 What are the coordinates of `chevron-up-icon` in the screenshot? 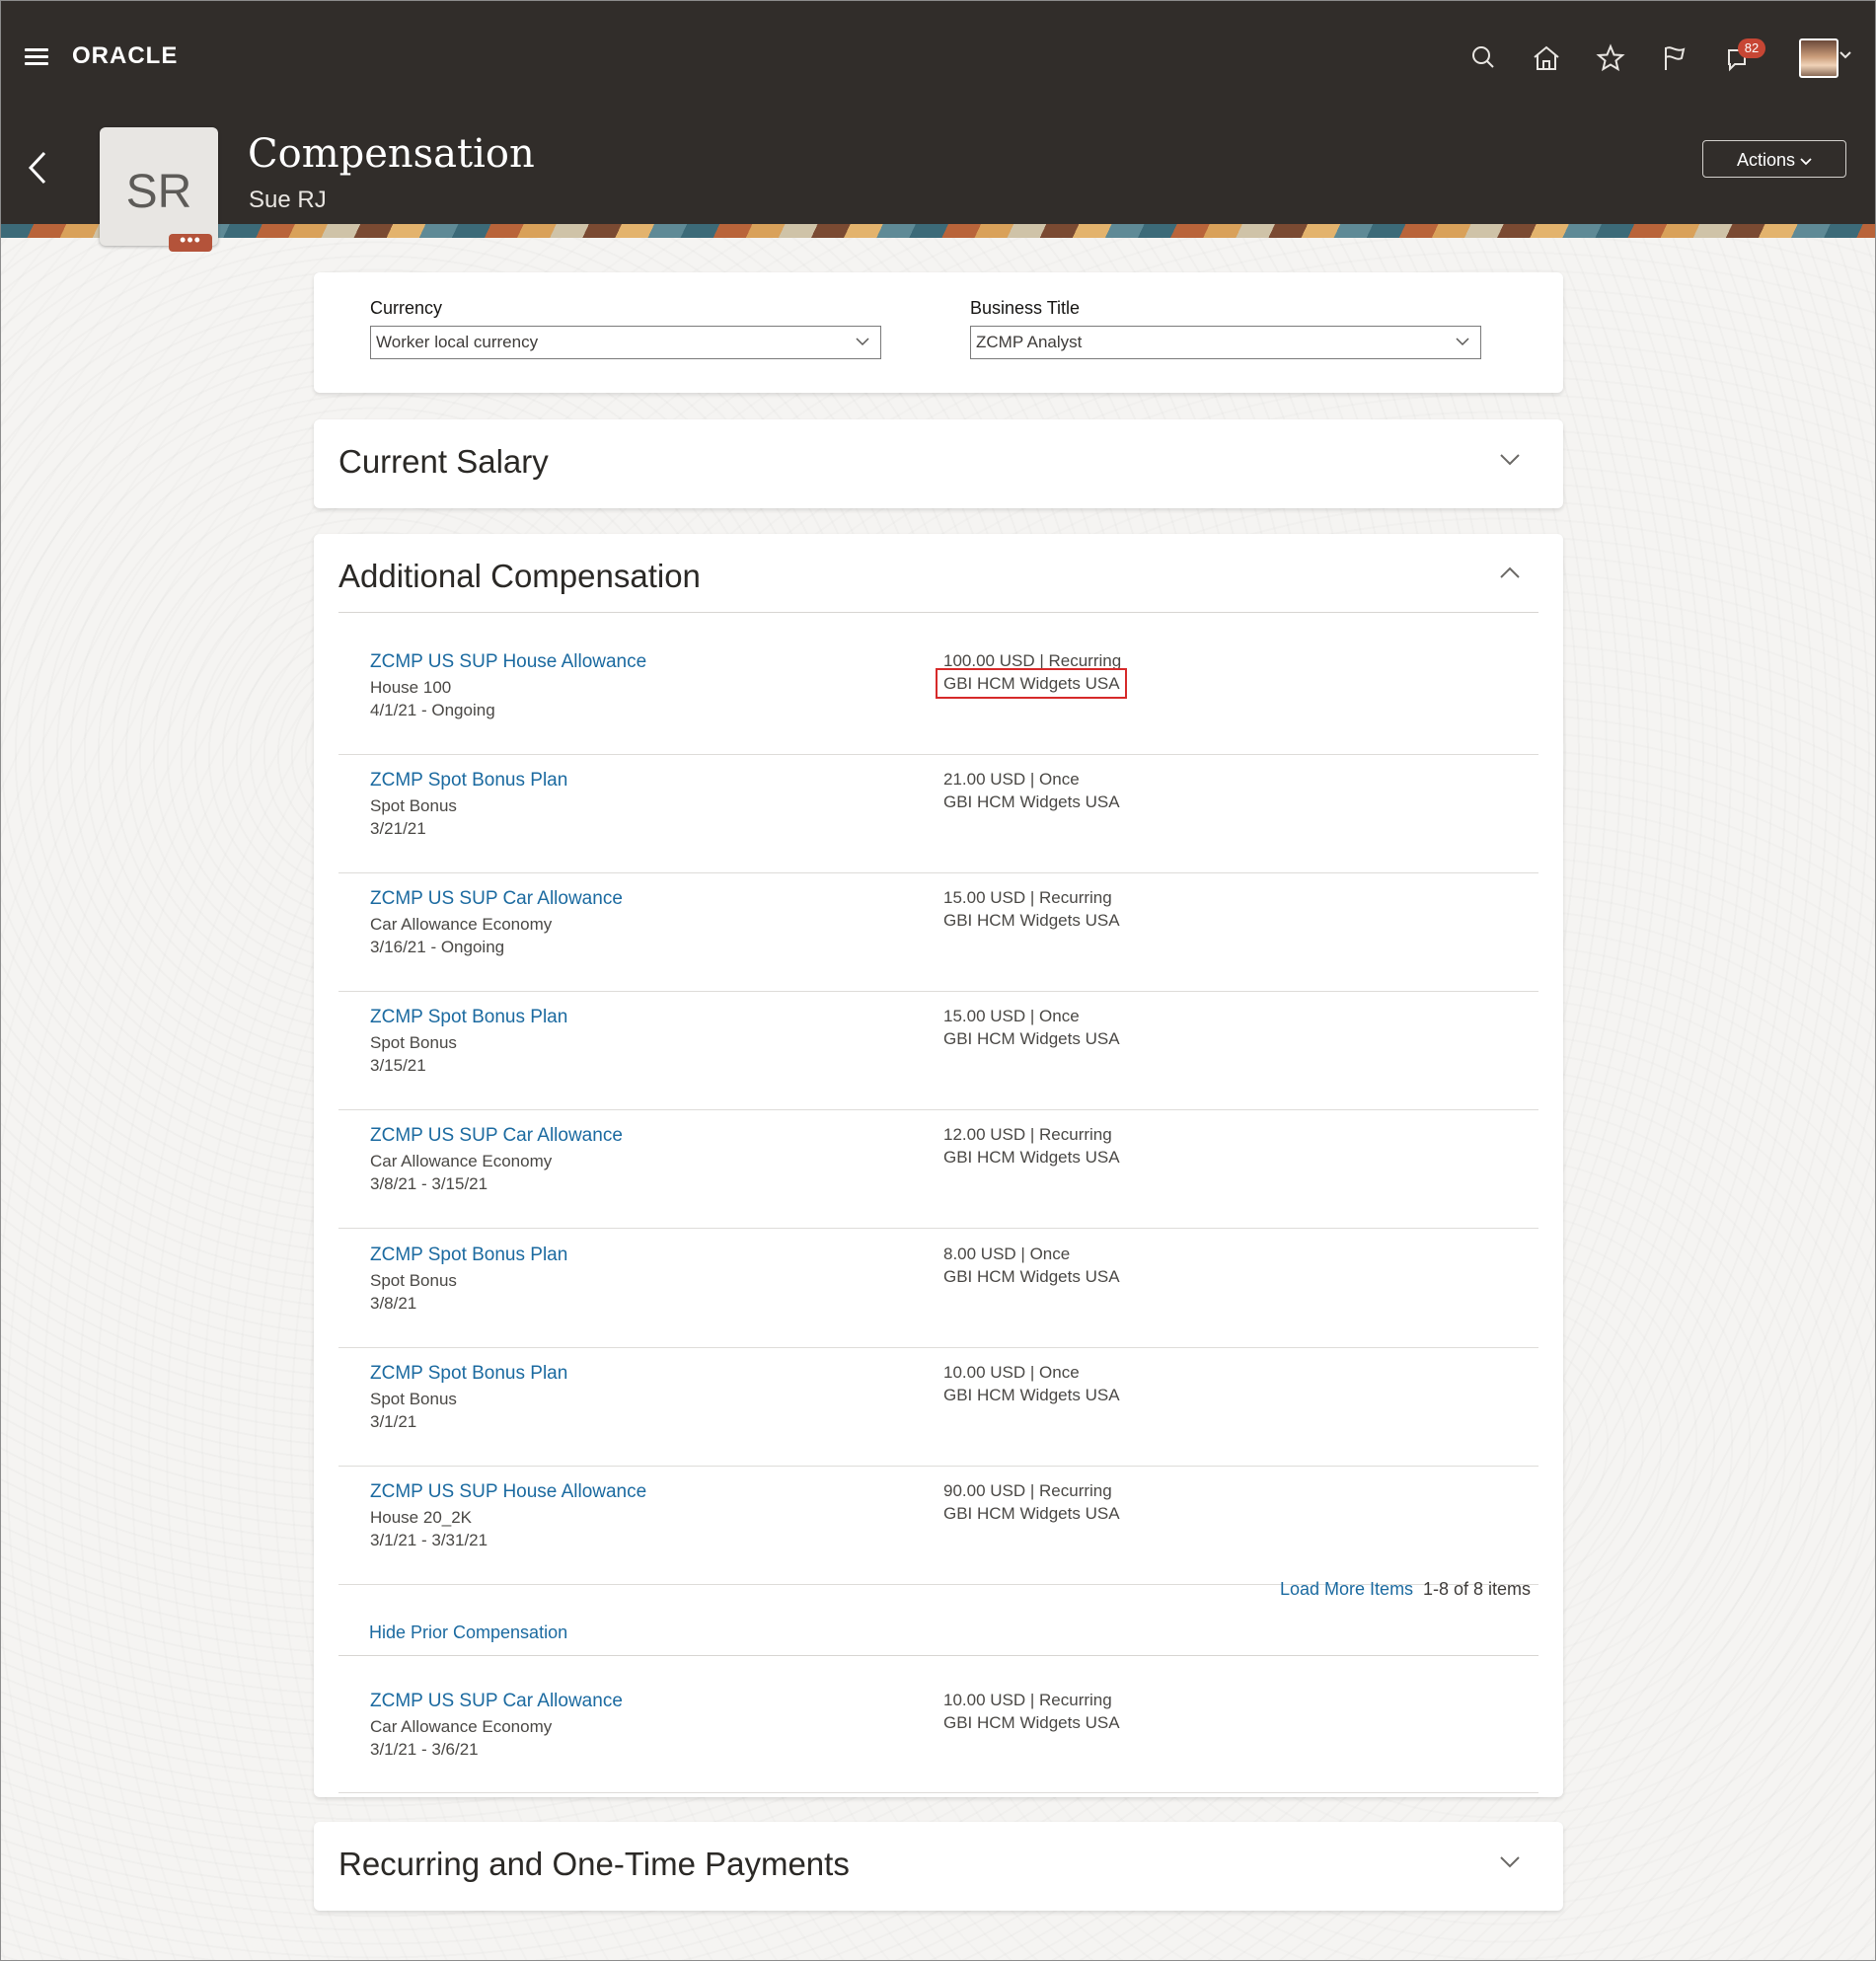 It's located at (1510, 573).